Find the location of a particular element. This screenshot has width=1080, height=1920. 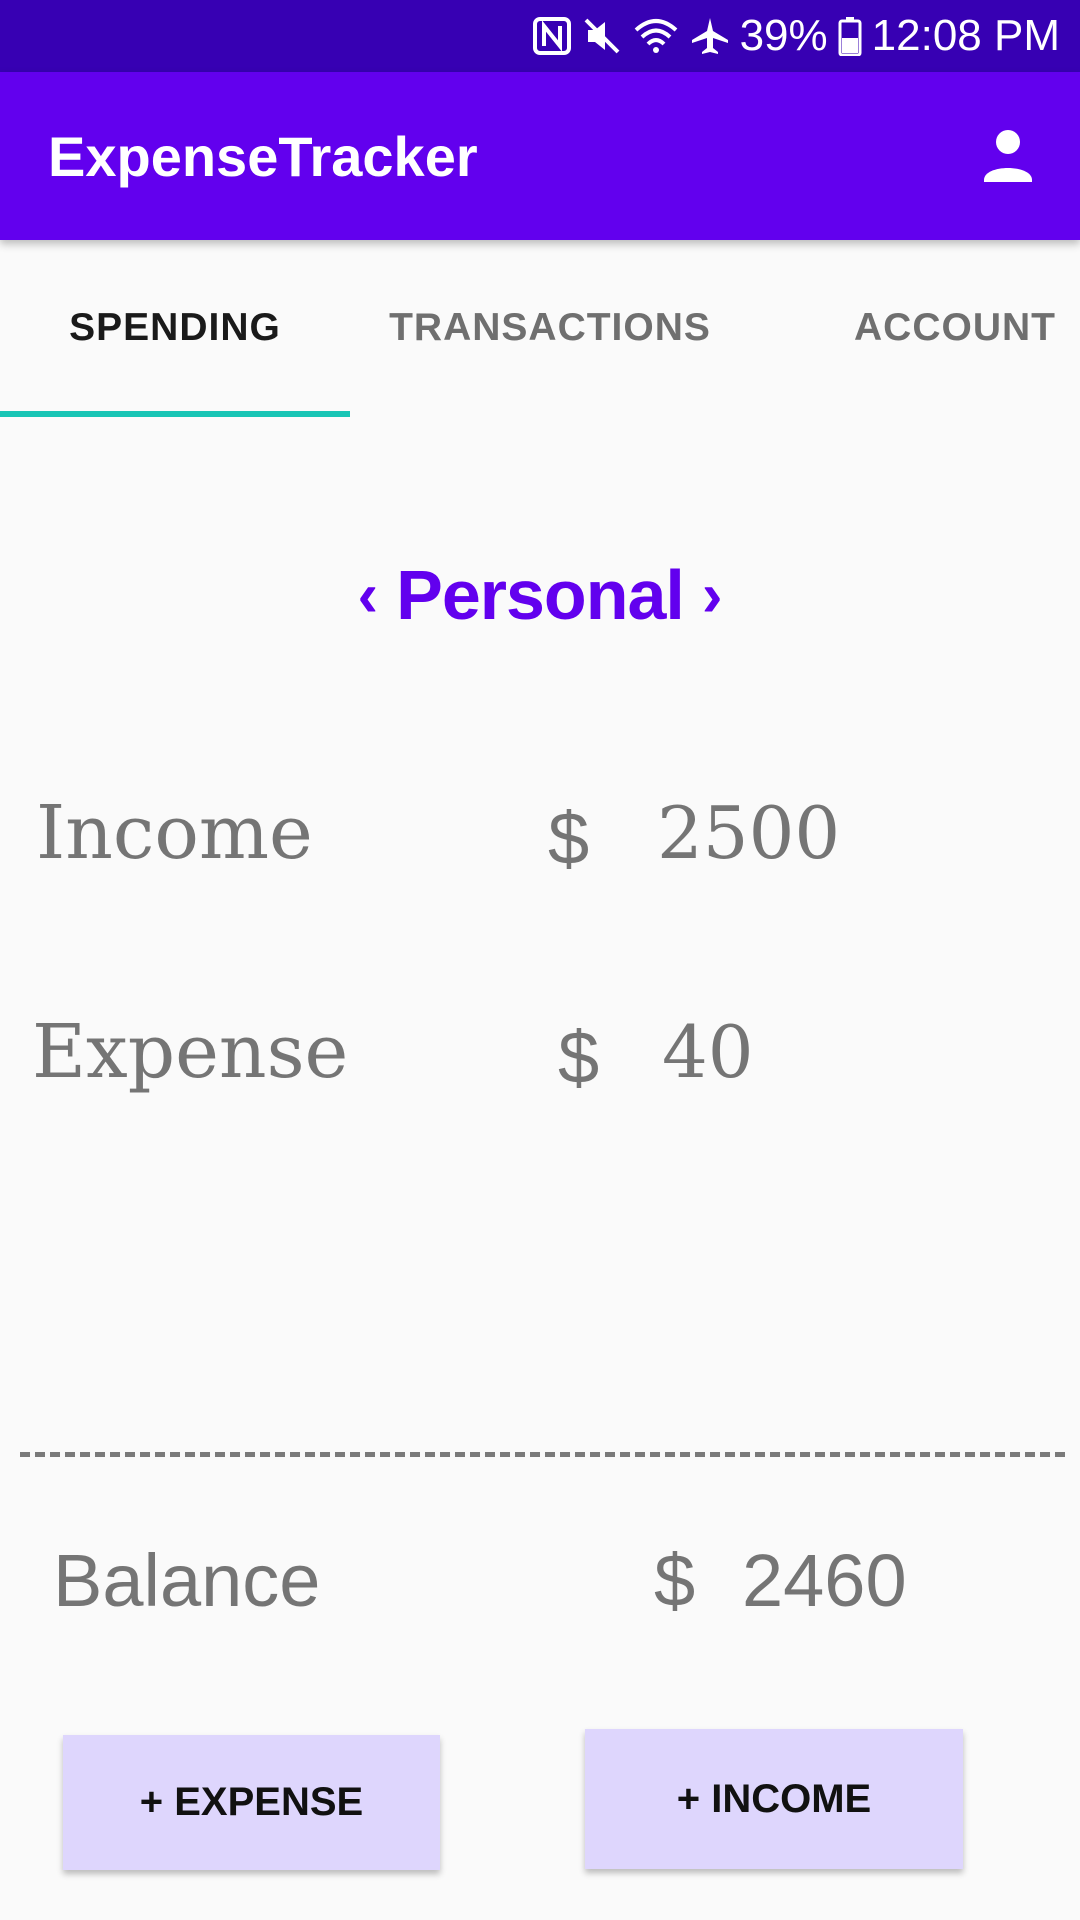

tab-bar: SPENDING TRANSACTIONS ACCOUNT is located at coordinates (540, 328).